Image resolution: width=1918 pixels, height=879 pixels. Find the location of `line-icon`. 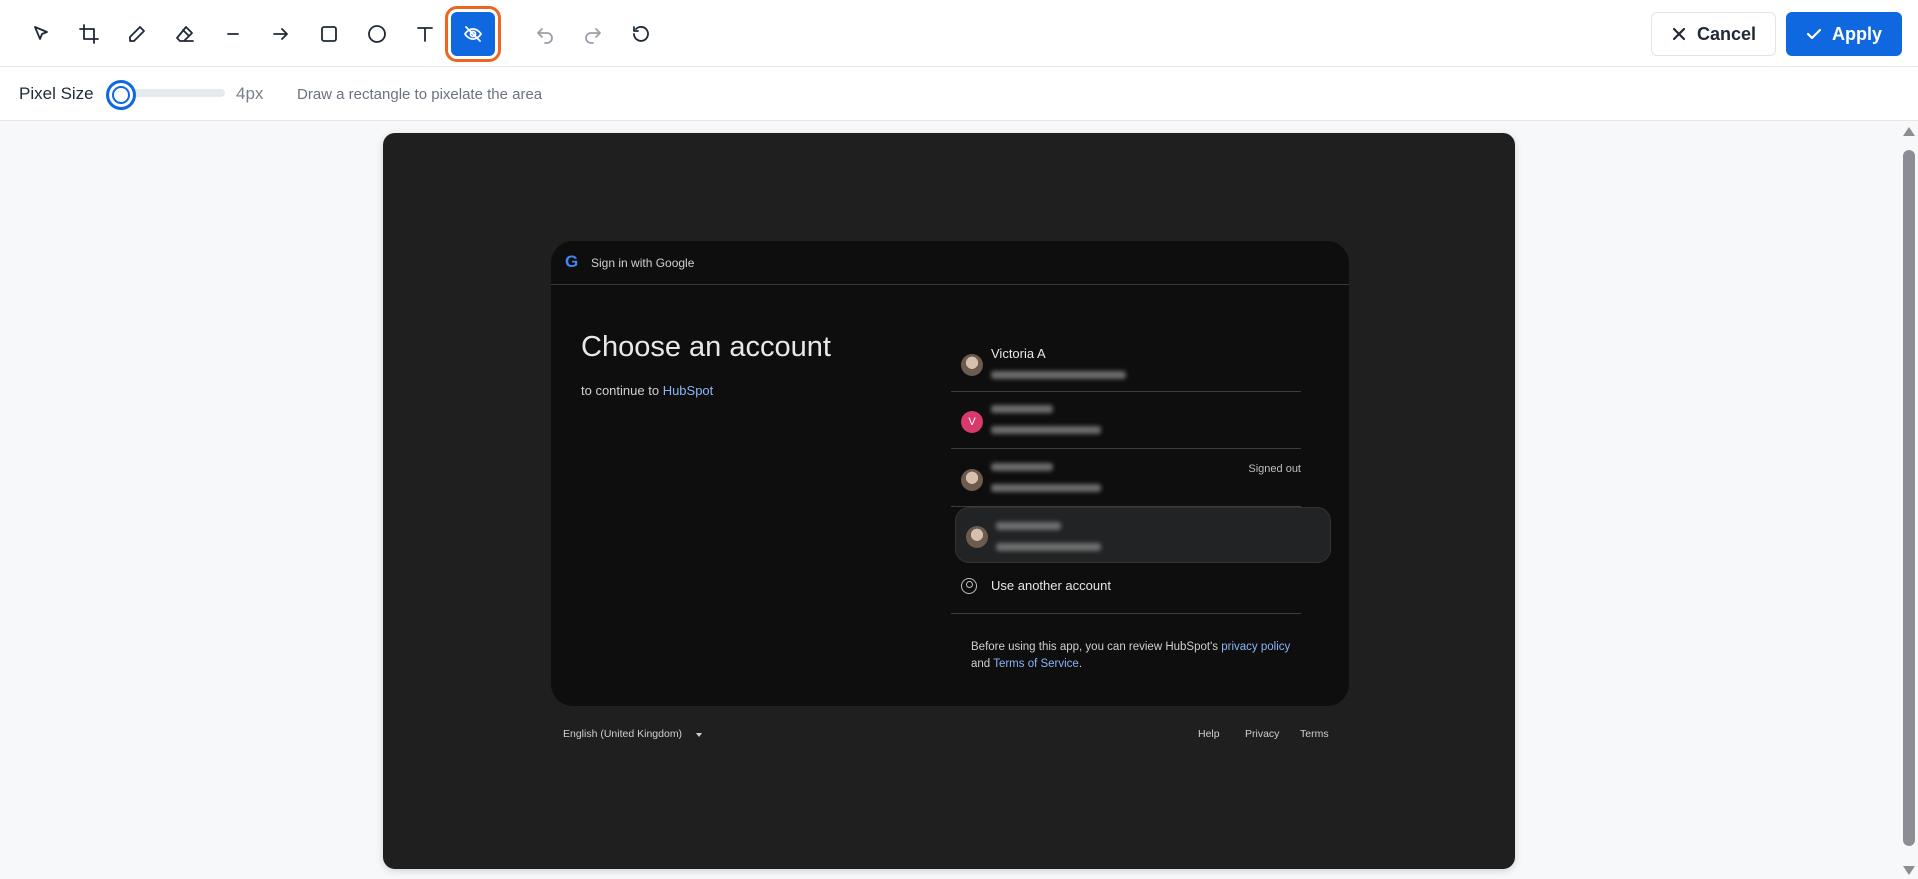

line-icon is located at coordinates (233, 34).